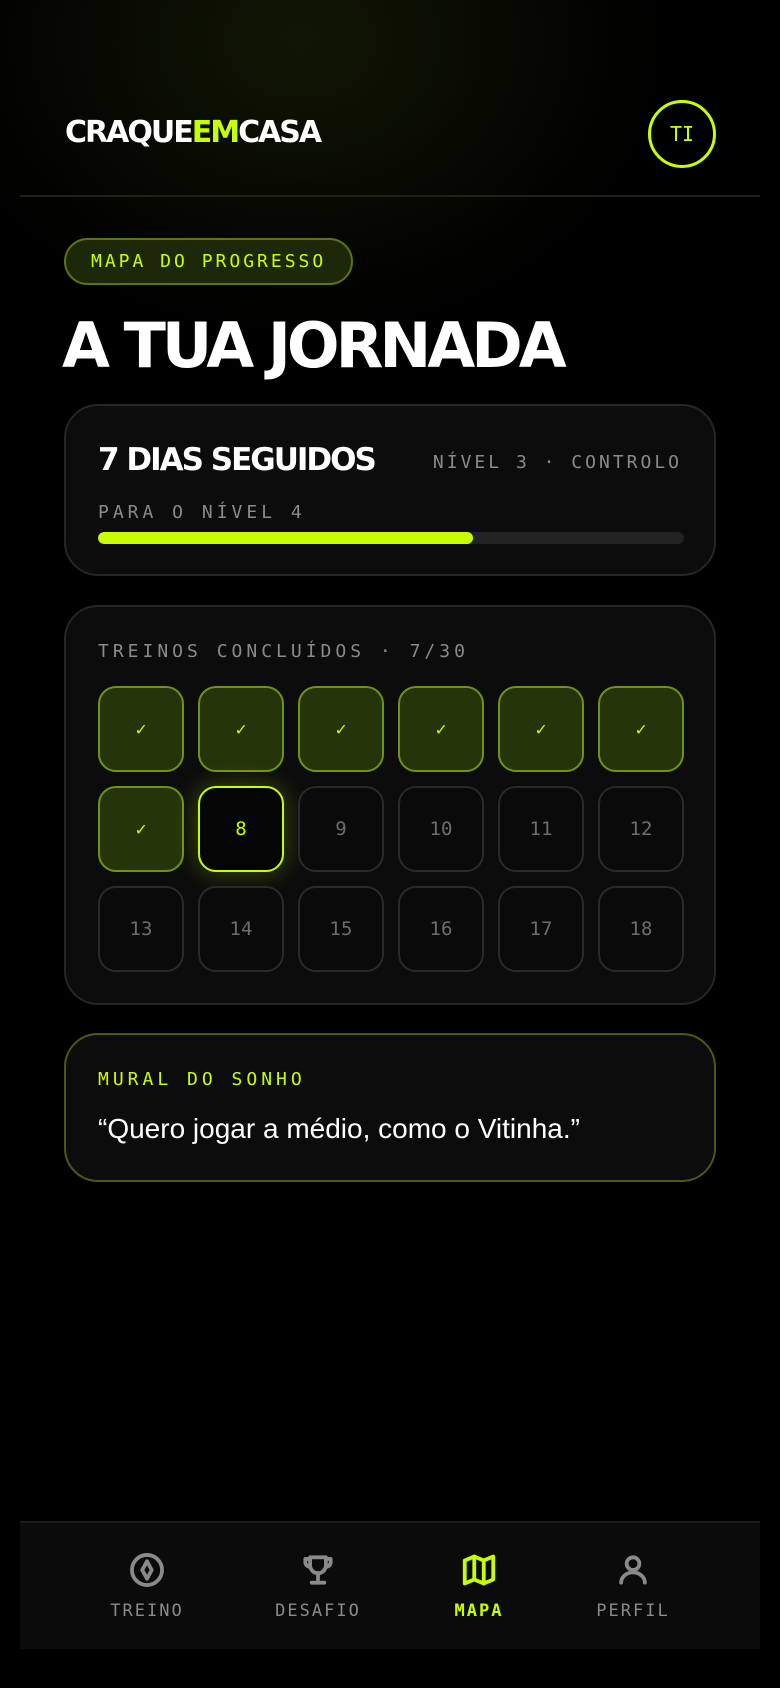  What do you see at coordinates (391, 829) in the screenshot?
I see `trainings-grid: ✓ ✓ ✓ ✓ ✓ ✓ ✓ 8 9 10 11 12 13 14 15 16 17 18` at bounding box center [391, 829].